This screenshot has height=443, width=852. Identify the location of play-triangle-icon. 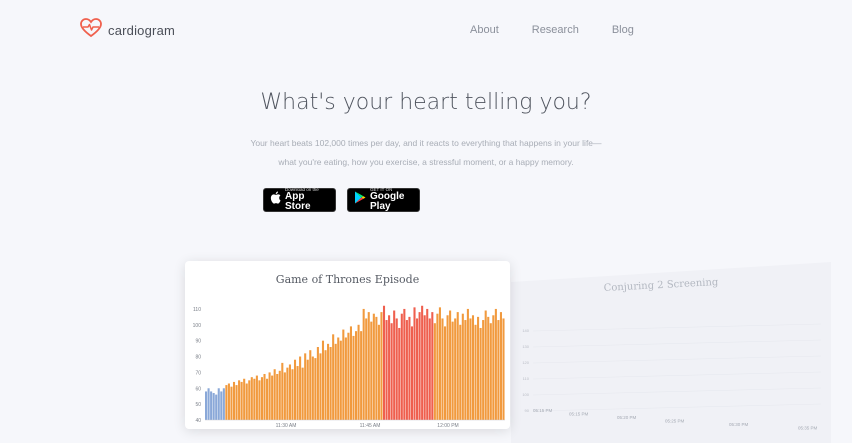
(360, 200).